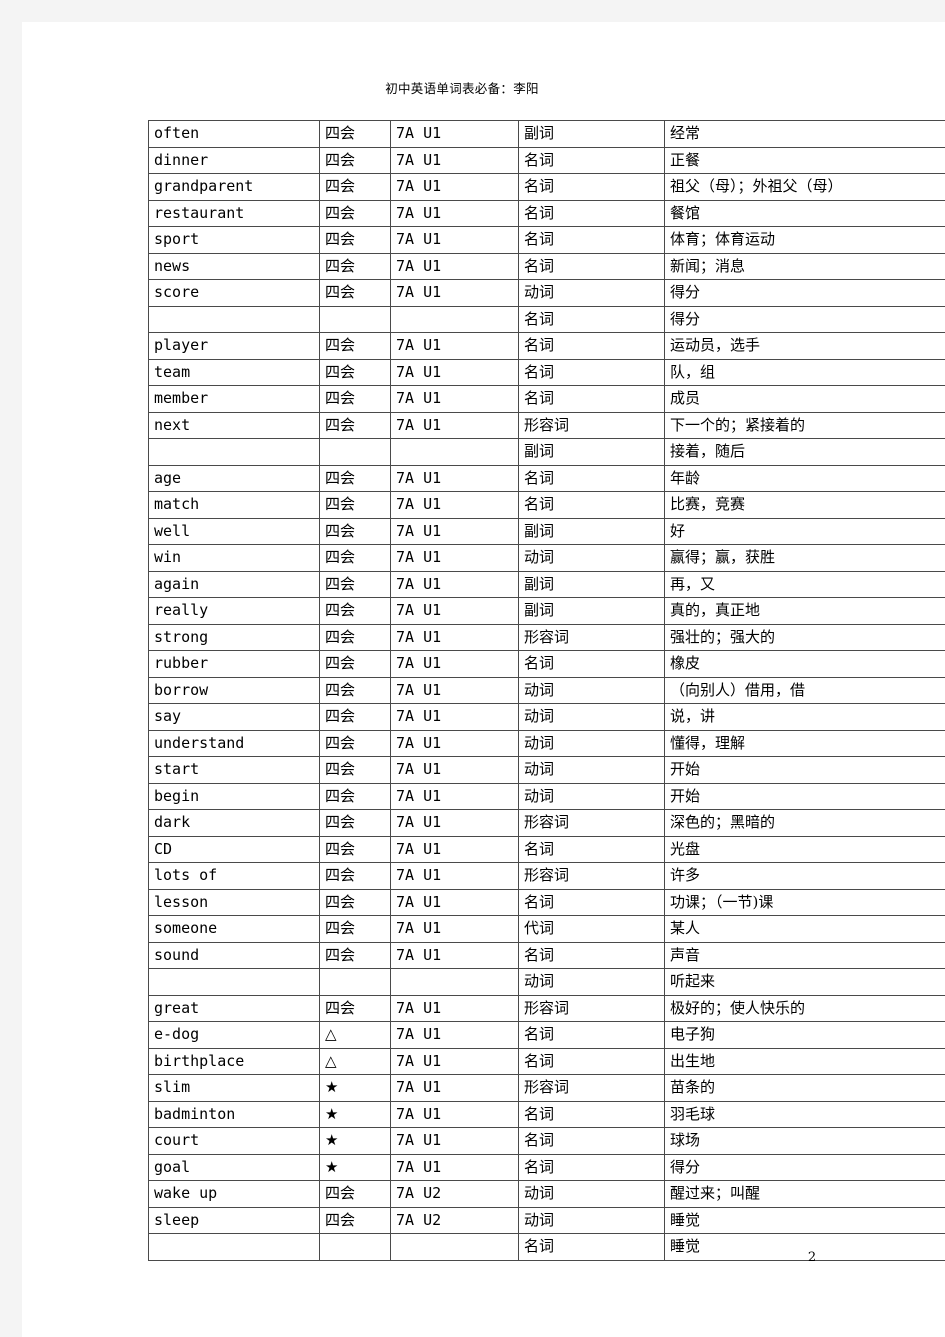  What do you see at coordinates (546, 1141) in the screenshot?
I see `table-row: court ★ 7A U1 名词 球场` at bounding box center [546, 1141].